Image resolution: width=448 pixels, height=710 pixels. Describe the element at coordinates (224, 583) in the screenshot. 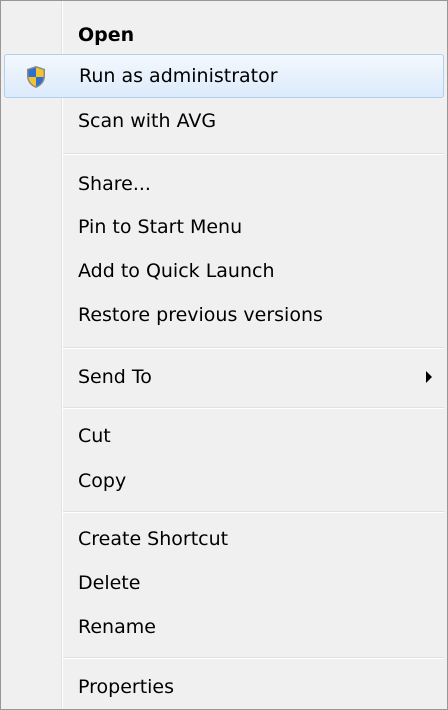

I see `menu-item-delete: Delete` at that location.